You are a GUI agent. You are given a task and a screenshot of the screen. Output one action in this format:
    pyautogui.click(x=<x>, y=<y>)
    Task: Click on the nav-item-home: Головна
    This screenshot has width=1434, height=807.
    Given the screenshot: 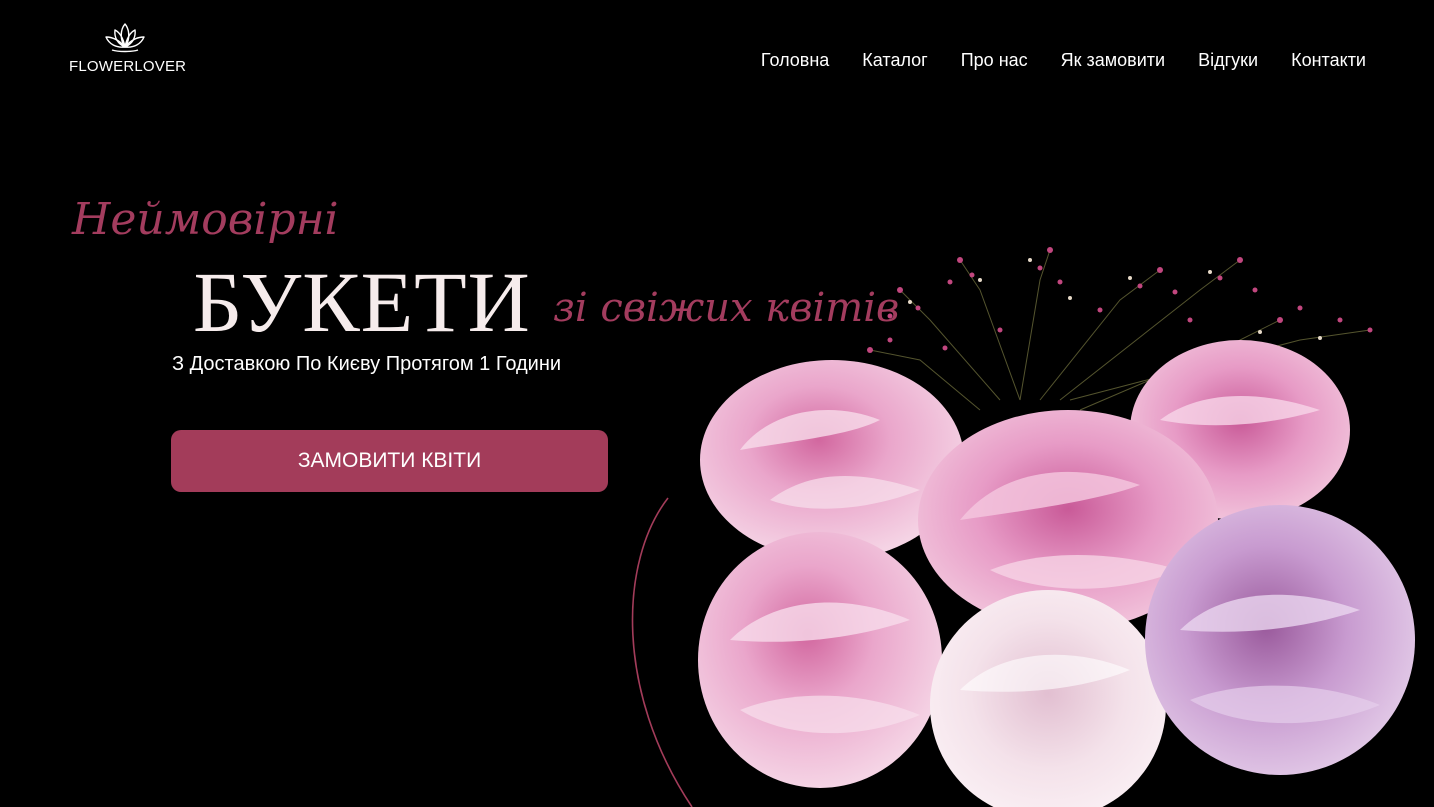 What is the action you would take?
    pyautogui.click(x=795, y=60)
    